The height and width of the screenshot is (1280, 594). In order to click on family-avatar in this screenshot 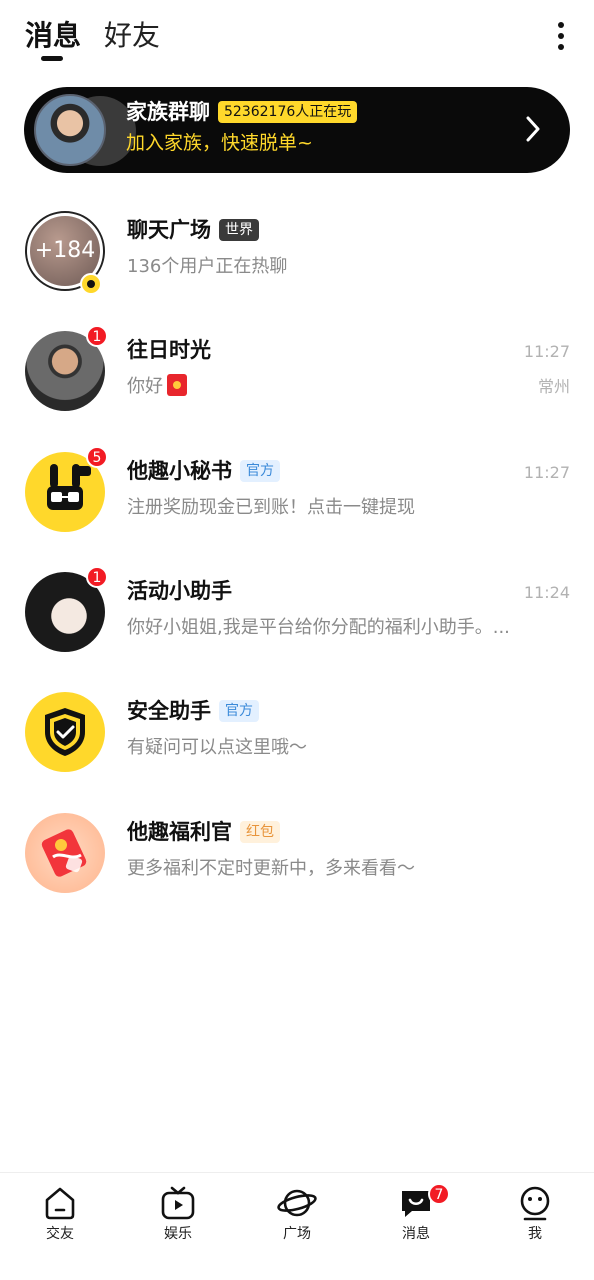, I will do `click(70, 130)`.